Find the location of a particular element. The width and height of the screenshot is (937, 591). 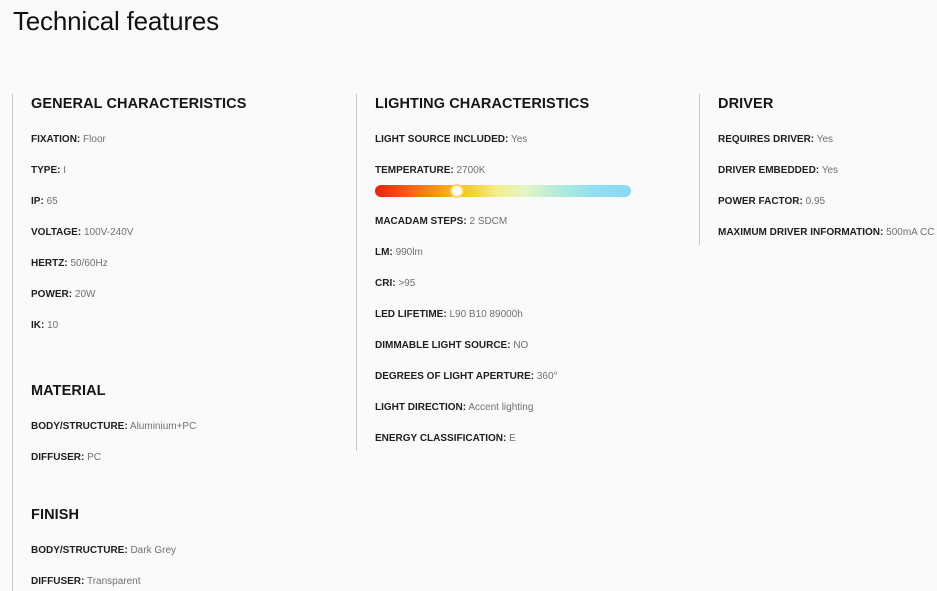

spec-key: IP: is located at coordinates (37, 201).